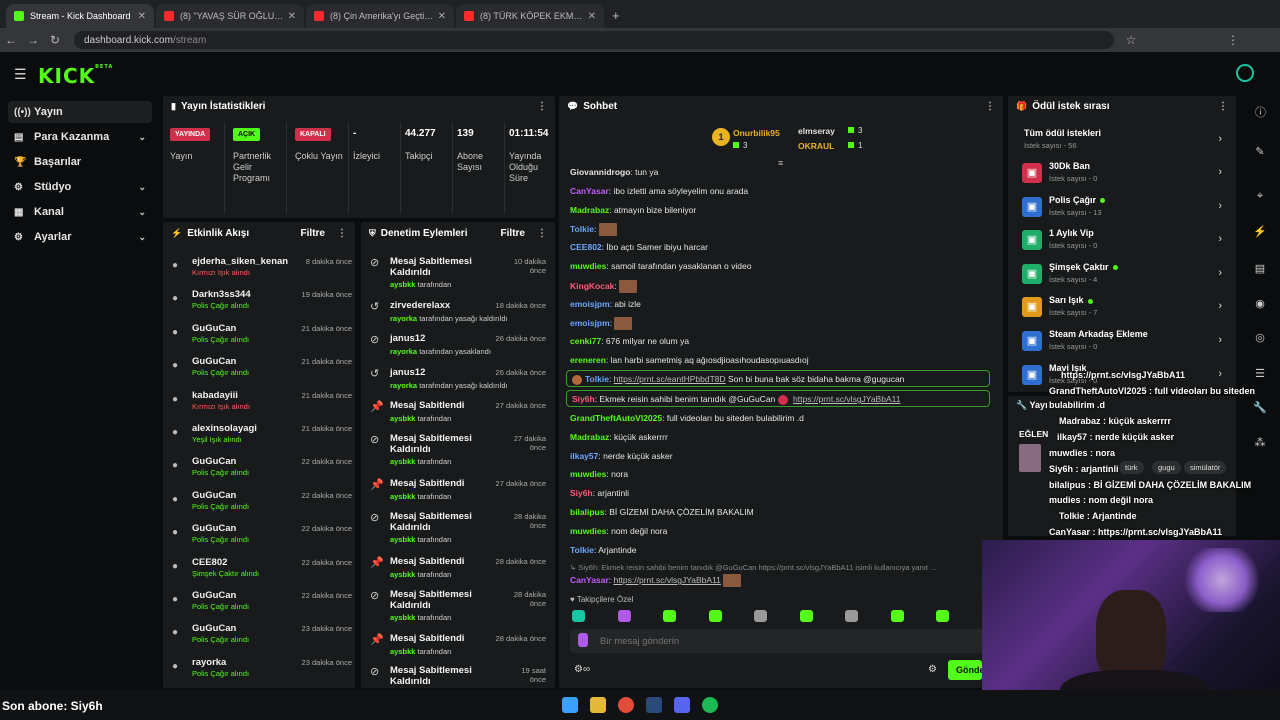  Describe the element at coordinates (1122, 243) in the screenshot. I see `reward-item: ▣ 1 Aylık Vip İstek sayısı - 0 ›` at that location.